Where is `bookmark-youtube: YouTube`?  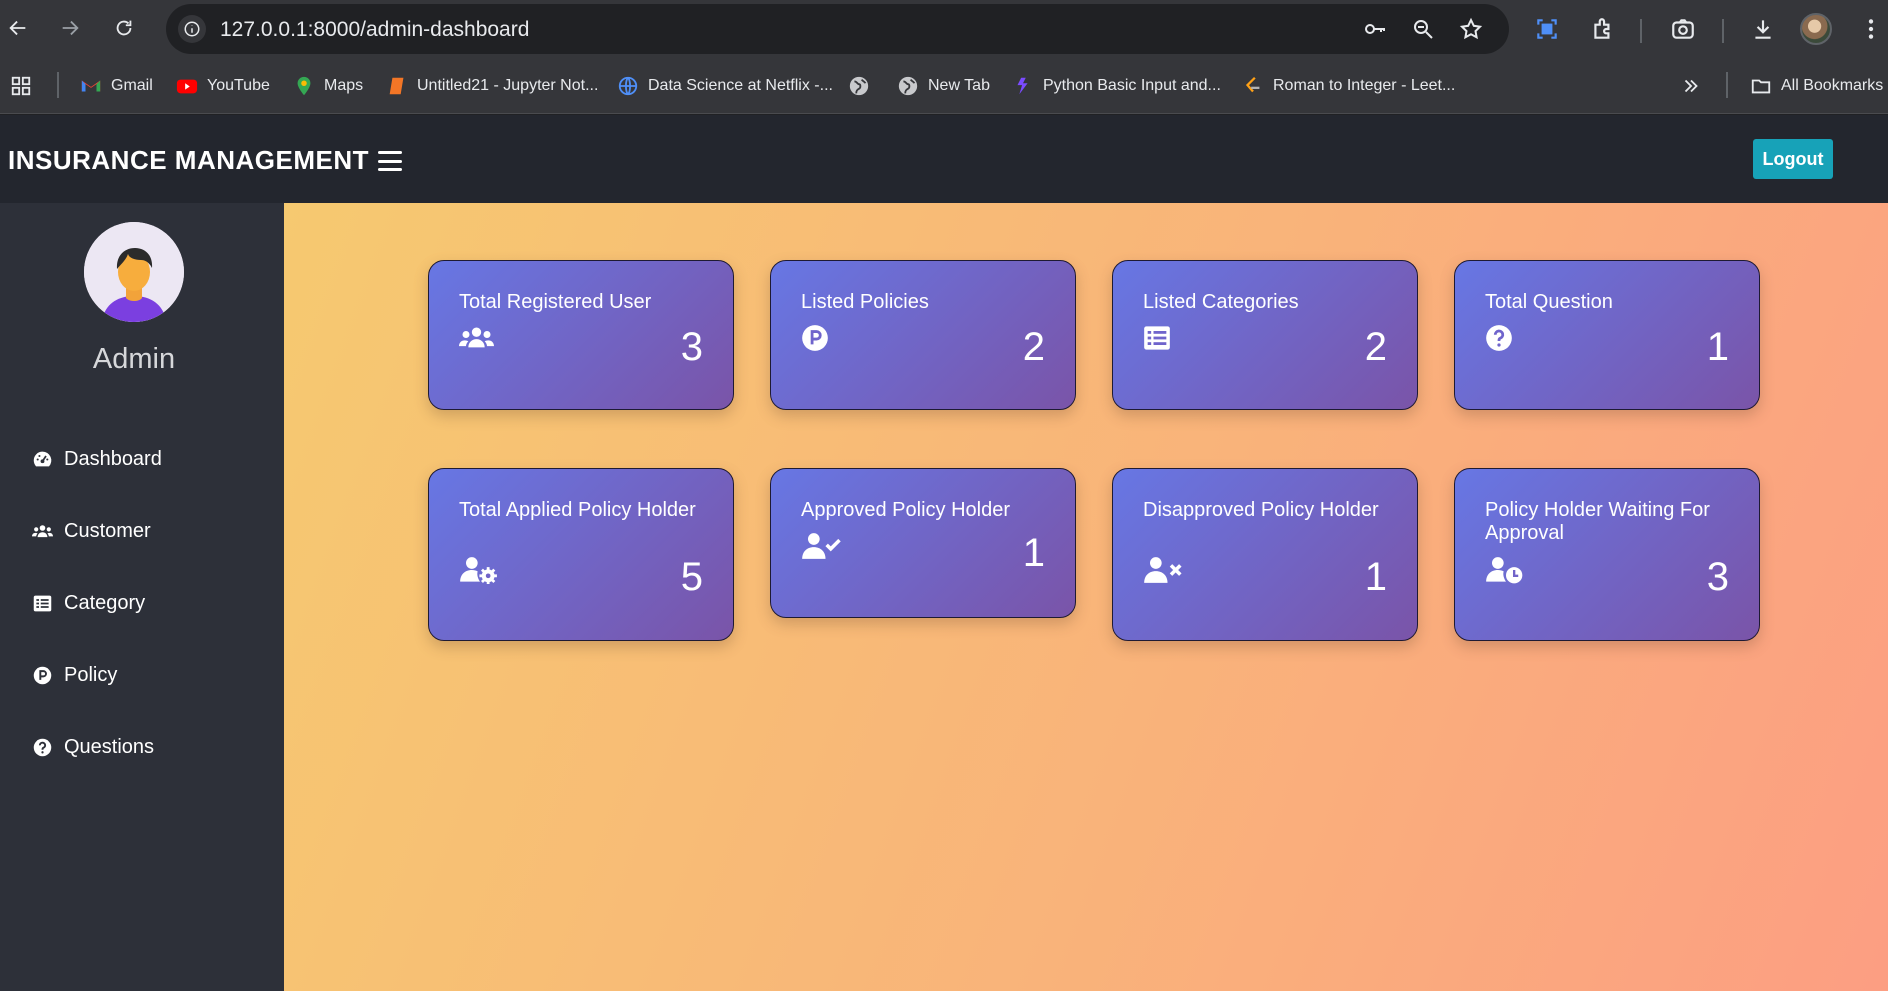
bookmark-youtube: YouTube is located at coordinates (223, 86).